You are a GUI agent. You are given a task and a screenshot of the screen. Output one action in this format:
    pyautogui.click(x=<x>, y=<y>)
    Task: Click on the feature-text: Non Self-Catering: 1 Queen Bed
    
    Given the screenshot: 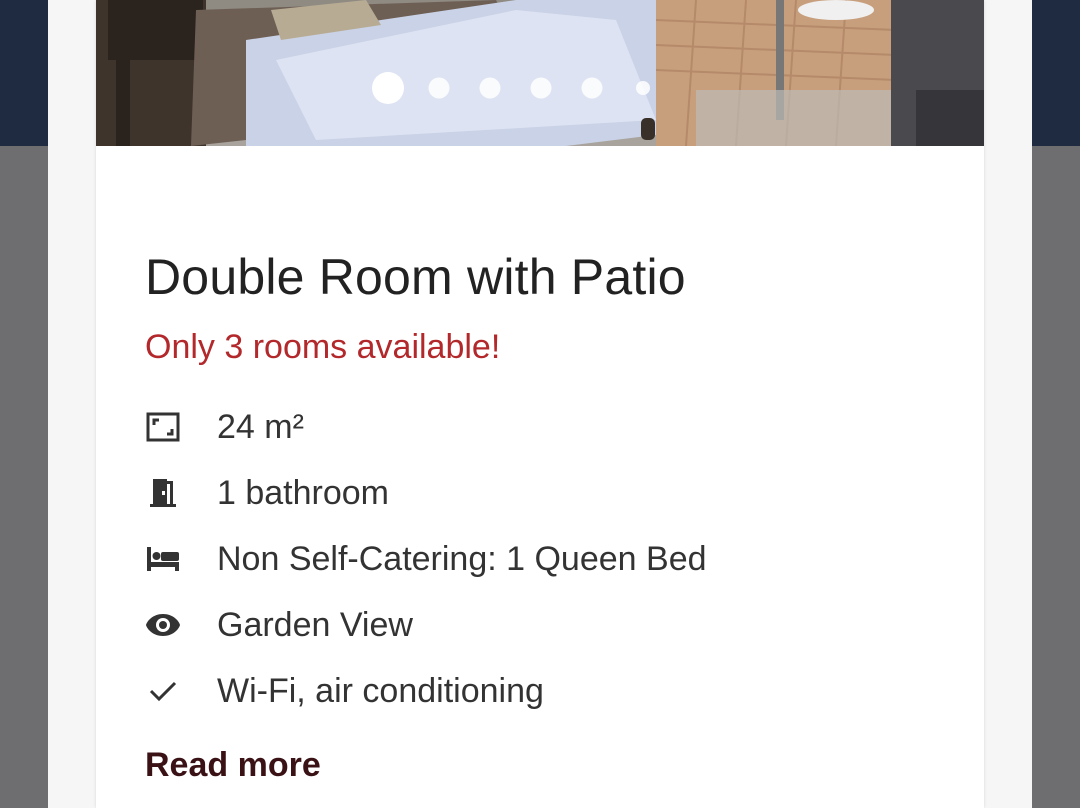 What is the action you would take?
    pyautogui.click(x=462, y=558)
    